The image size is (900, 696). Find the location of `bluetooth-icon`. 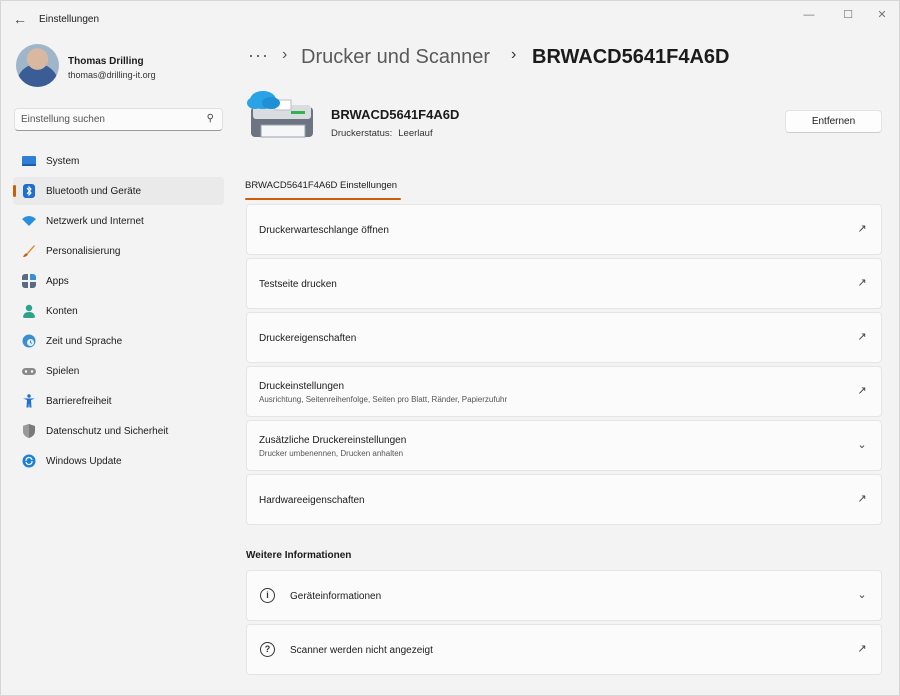

bluetooth-icon is located at coordinates (29, 191).